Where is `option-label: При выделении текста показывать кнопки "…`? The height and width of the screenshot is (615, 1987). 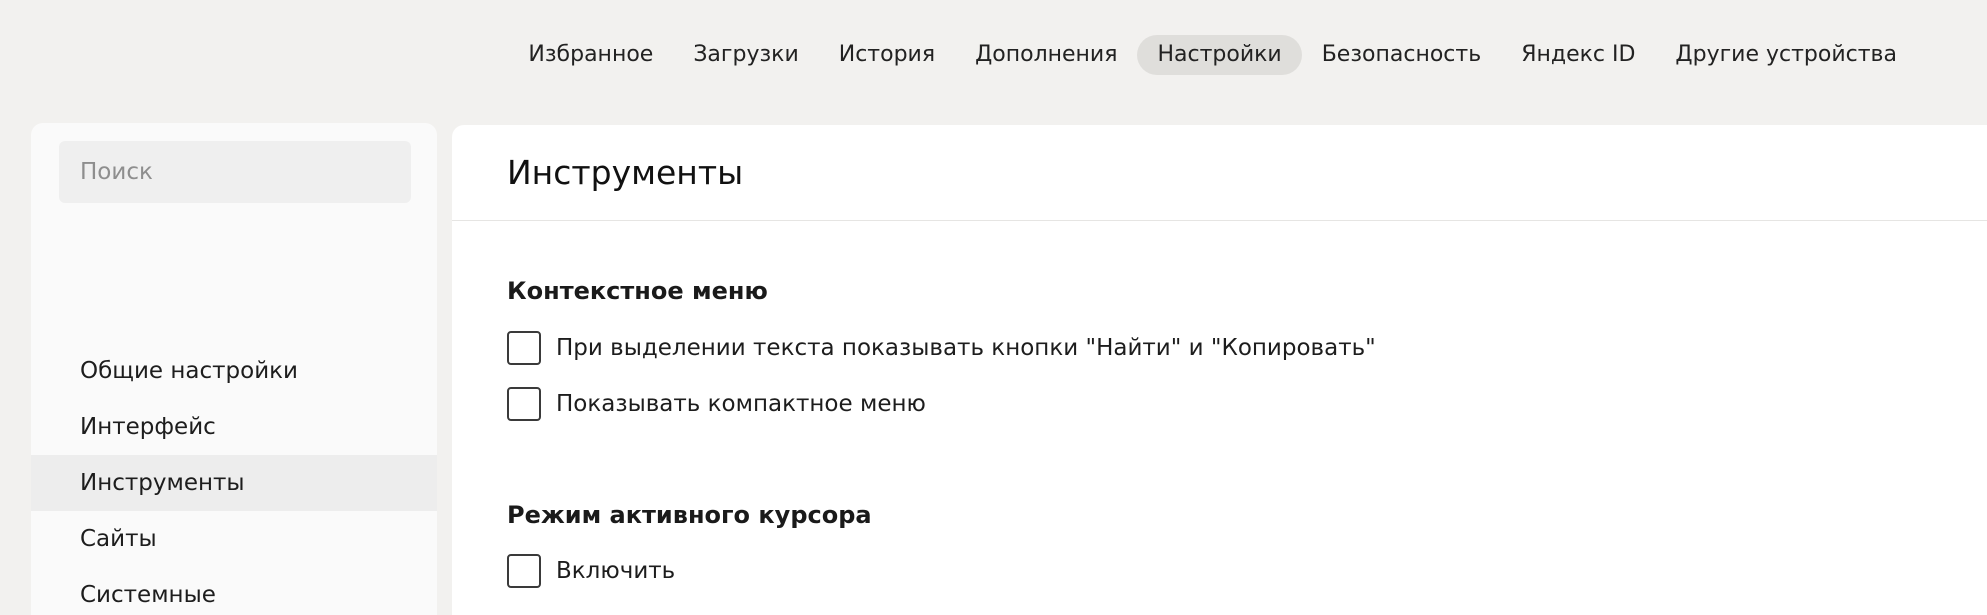 option-label: При выделении текста показывать кнопки "… is located at coordinates (966, 348).